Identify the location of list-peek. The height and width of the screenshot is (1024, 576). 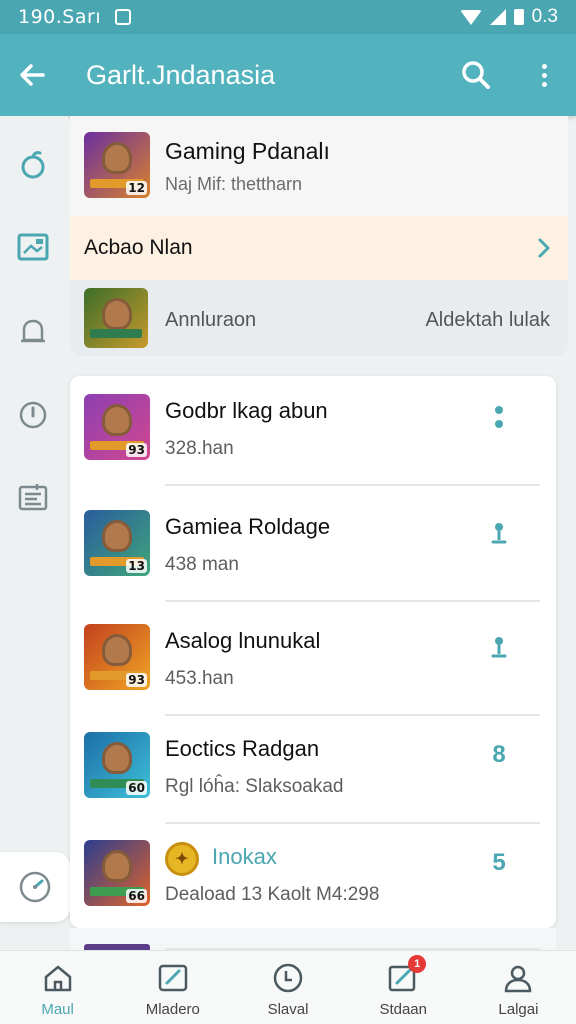
(313, 939).